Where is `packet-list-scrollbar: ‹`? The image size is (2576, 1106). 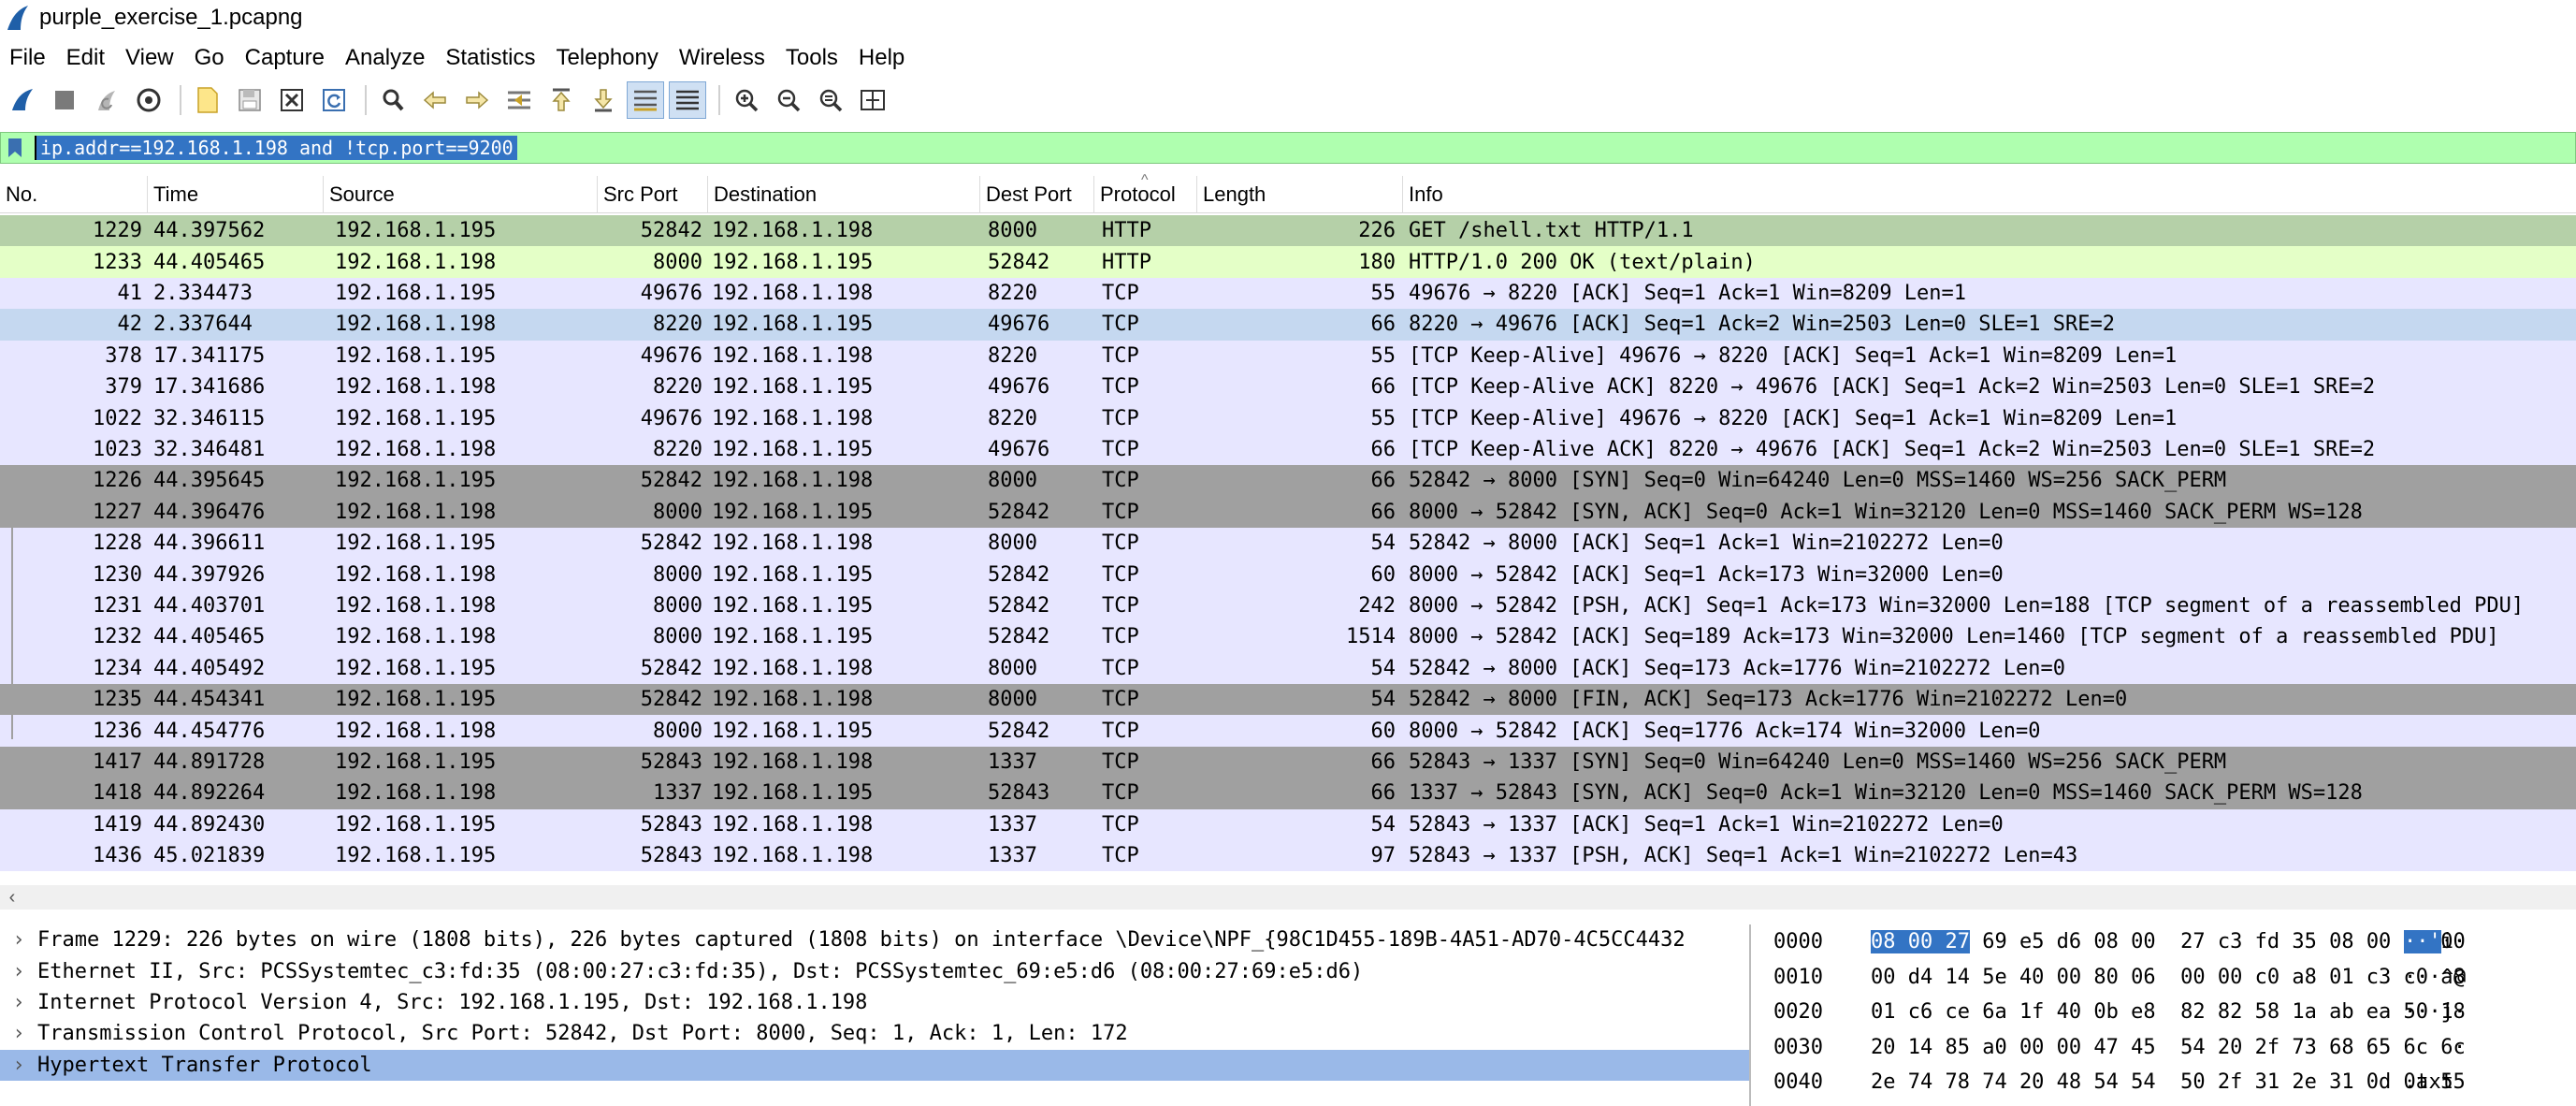 packet-list-scrollbar: ‹ is located at coordinates (1288, 897).